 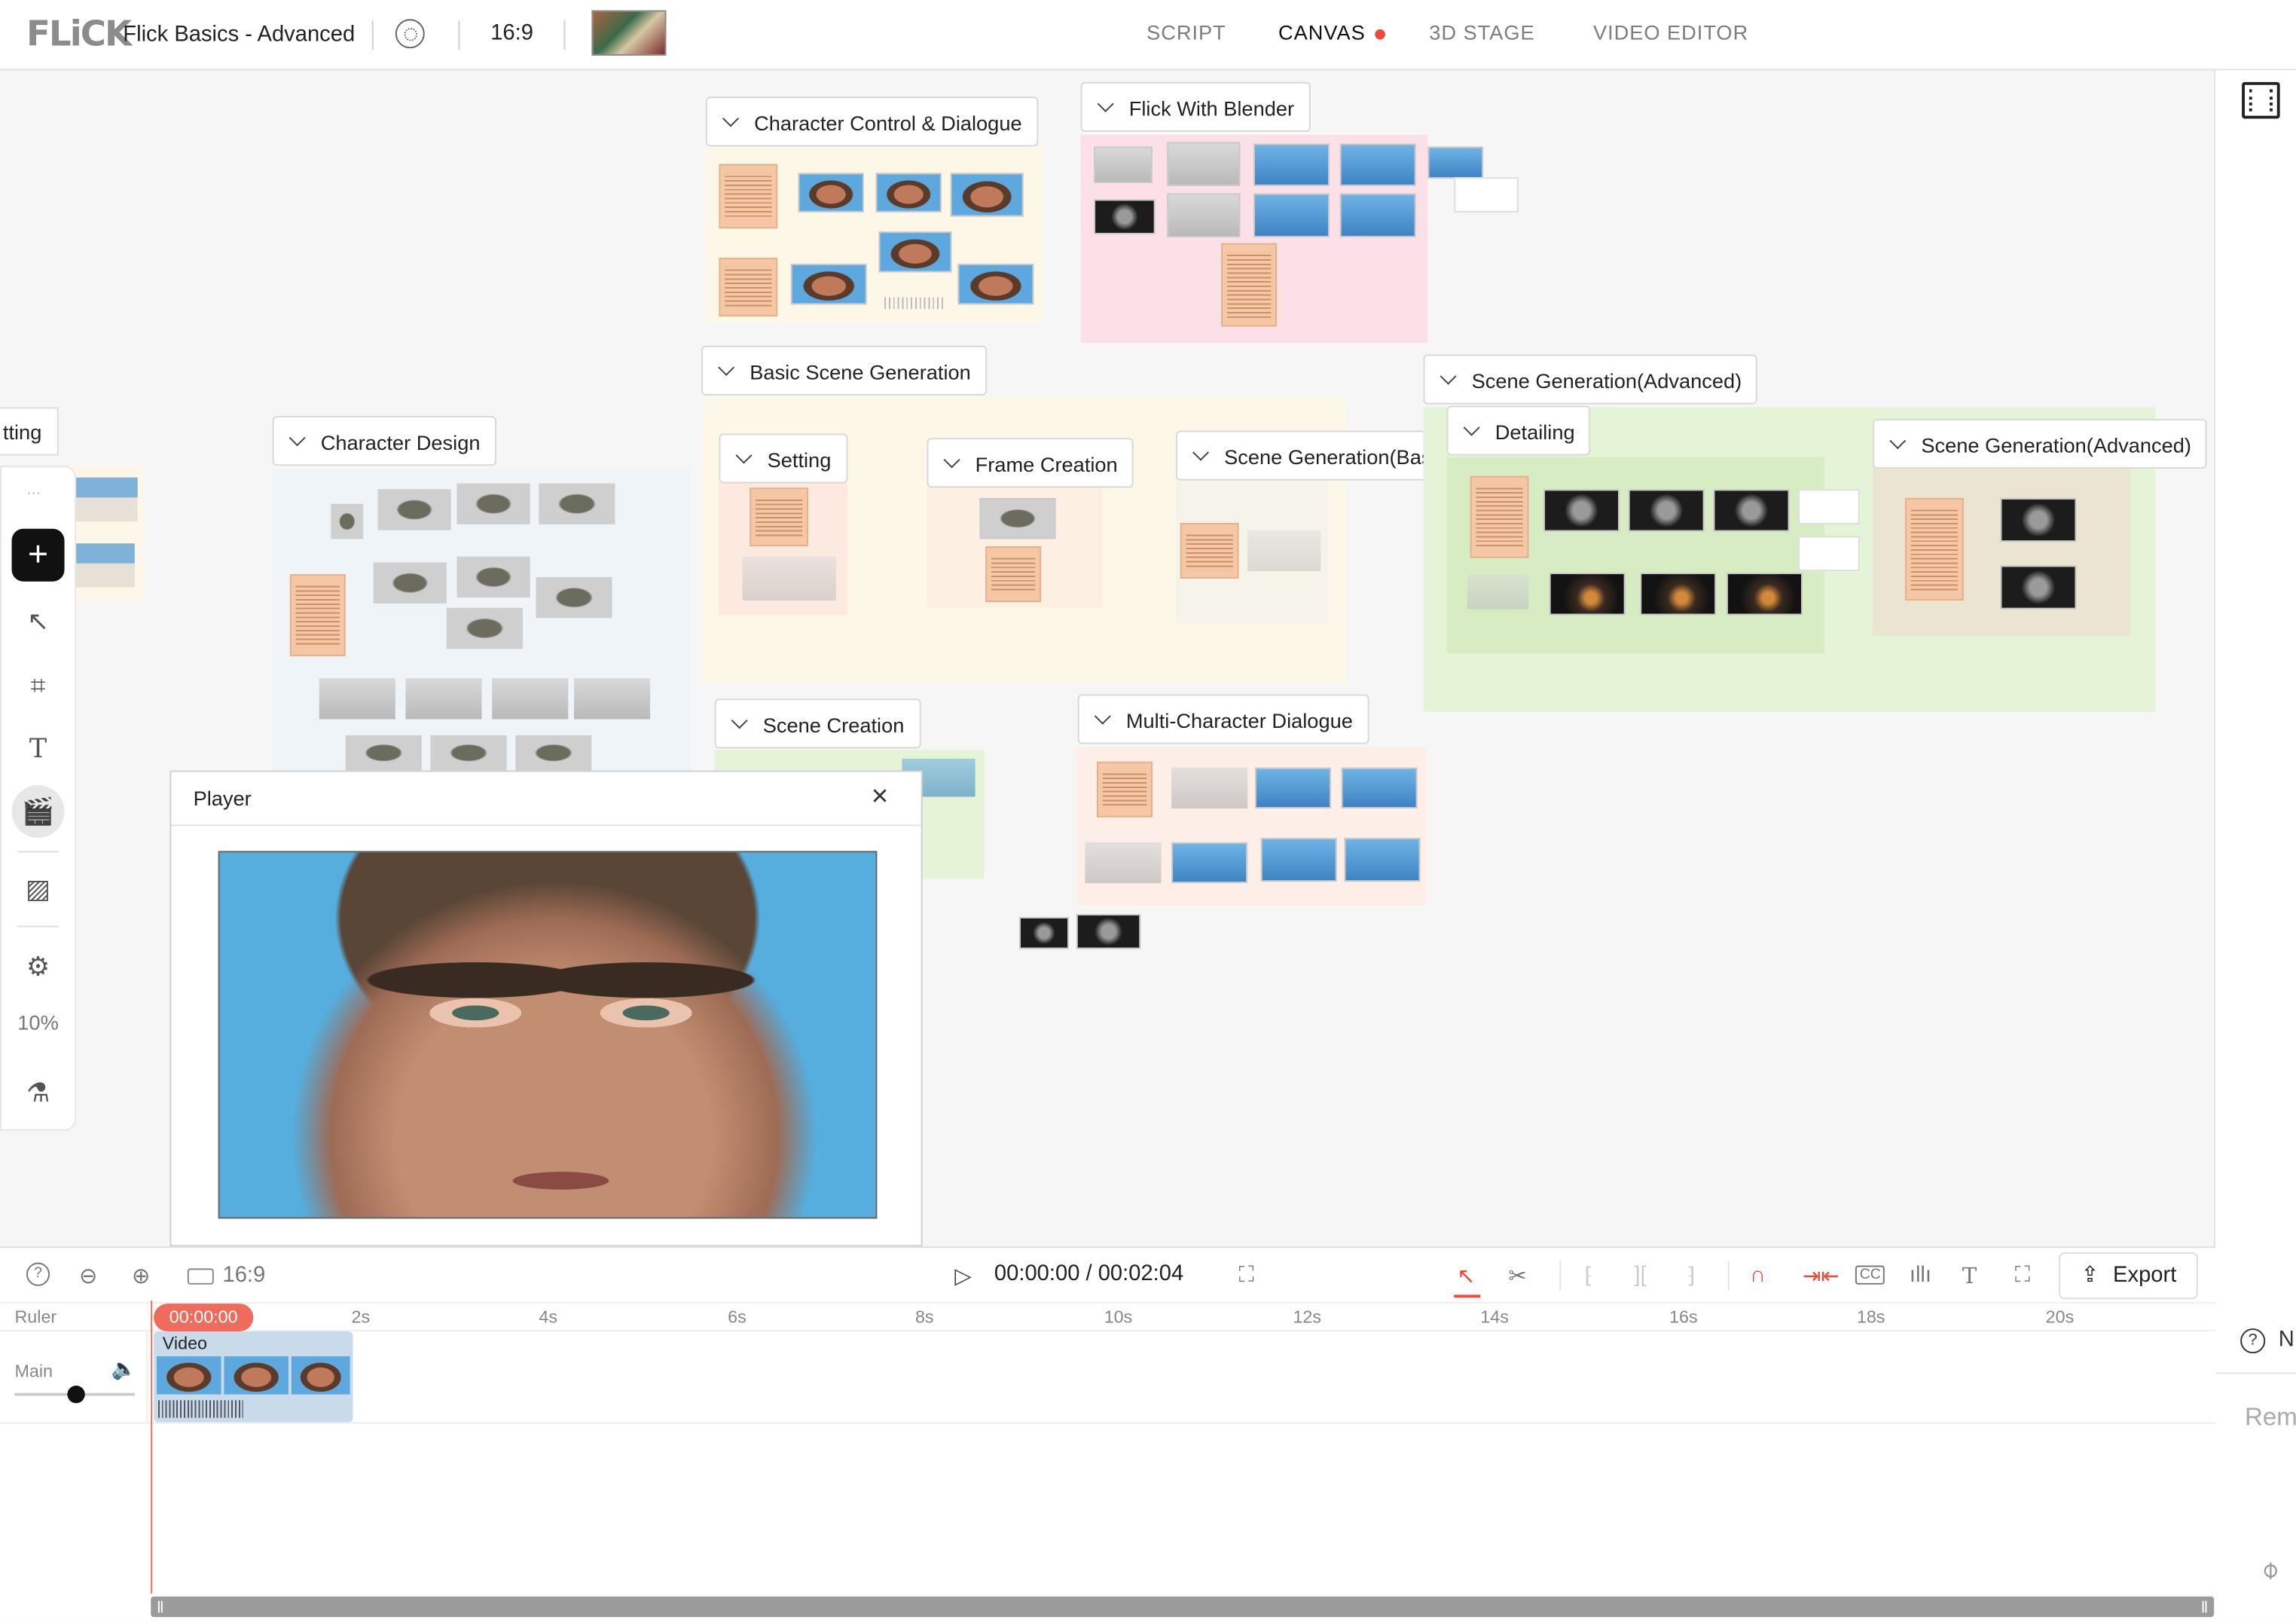 I want to click on playhead-time: 00:00:00, so click(x=204, y=1318).